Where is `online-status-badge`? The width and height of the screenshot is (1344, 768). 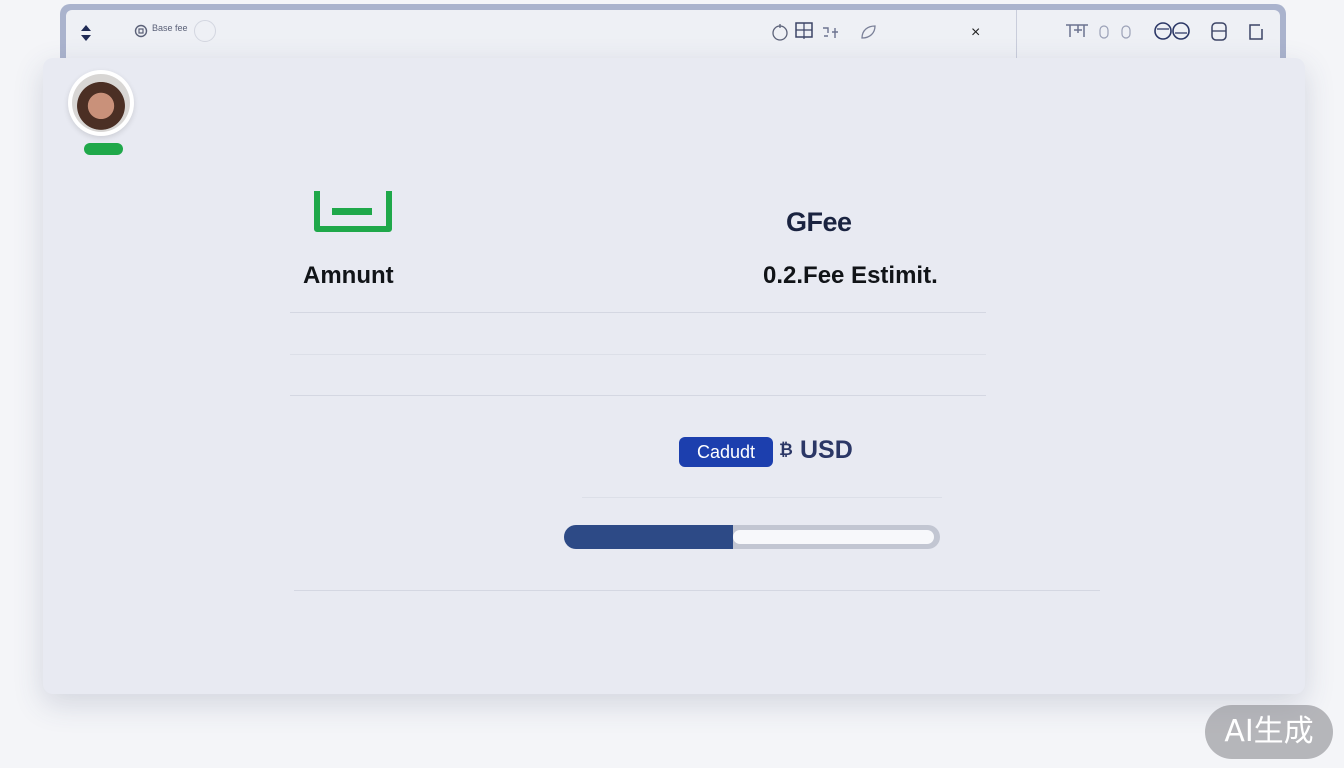 online-status-badge is located at coordinates (103, 149).